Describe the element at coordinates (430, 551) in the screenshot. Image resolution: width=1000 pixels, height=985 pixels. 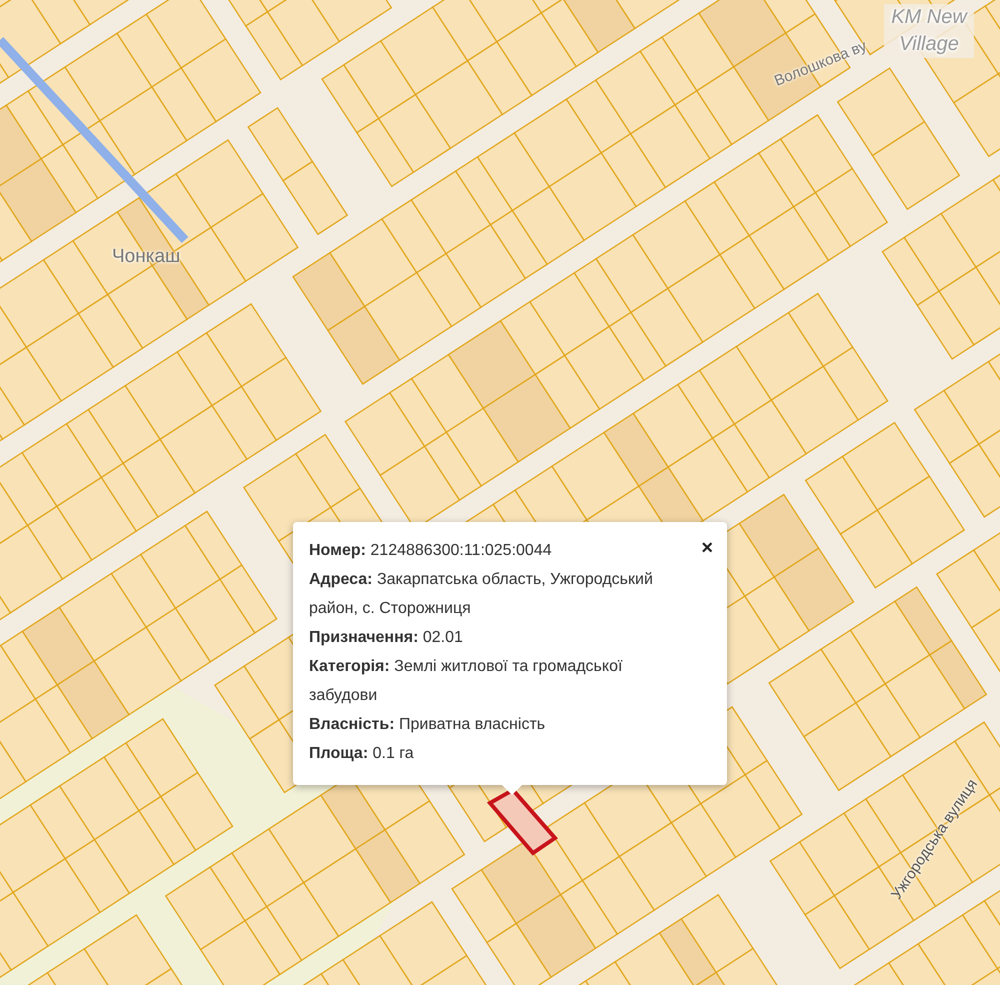
I see `parcel-info-text: Номер: 2124886300:11:025:0044` at that location.